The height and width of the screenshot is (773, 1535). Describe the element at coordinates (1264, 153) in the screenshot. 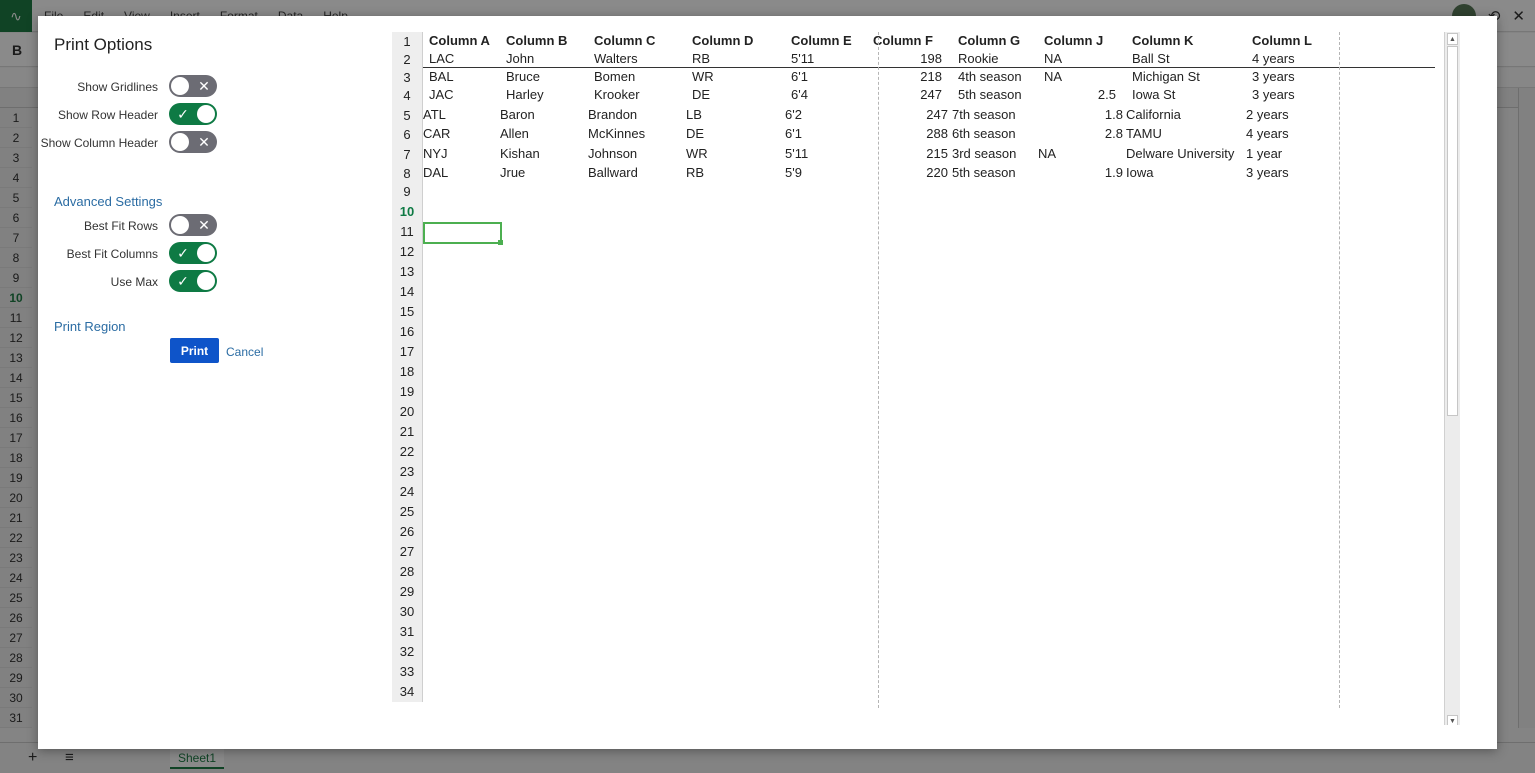

I see `table-cell: 1 year` at that location.